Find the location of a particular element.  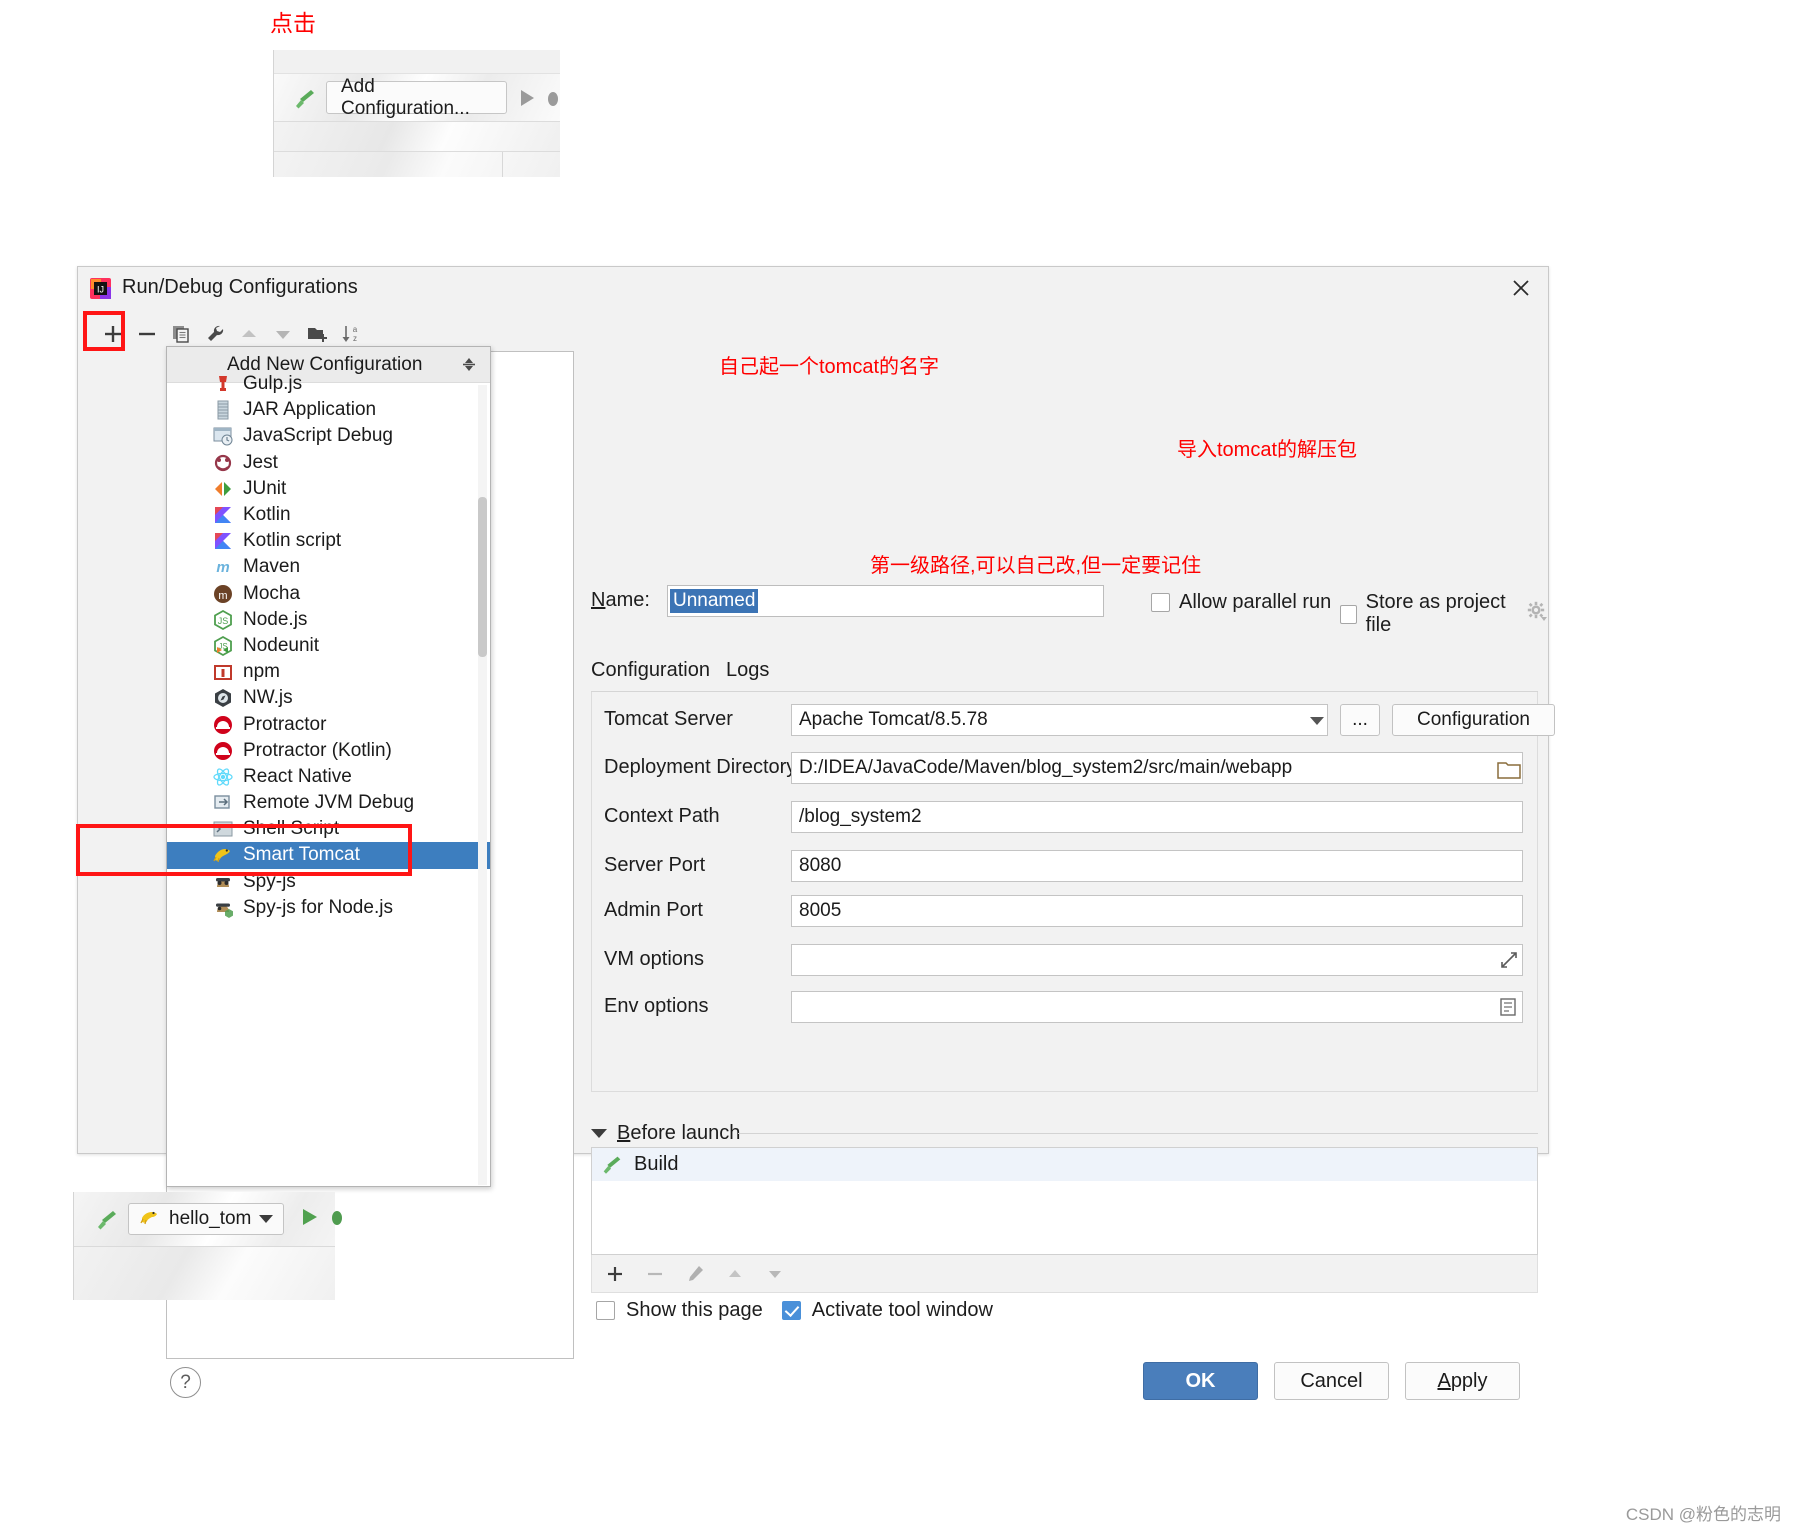

configuration-type-item: Shell Script is located at coordinates (328, 829).